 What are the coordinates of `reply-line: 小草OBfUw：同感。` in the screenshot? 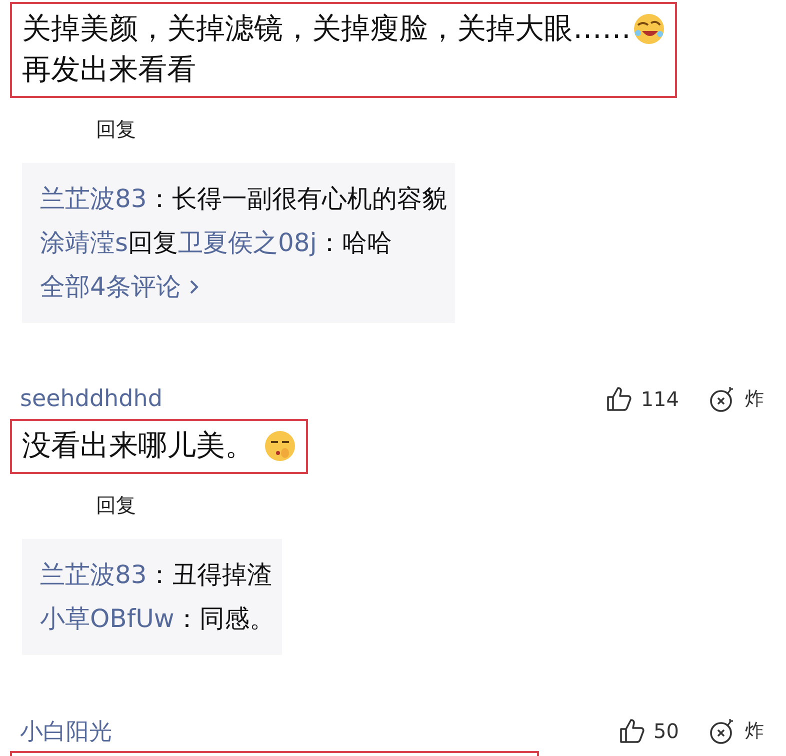 It's located at (157, 619).